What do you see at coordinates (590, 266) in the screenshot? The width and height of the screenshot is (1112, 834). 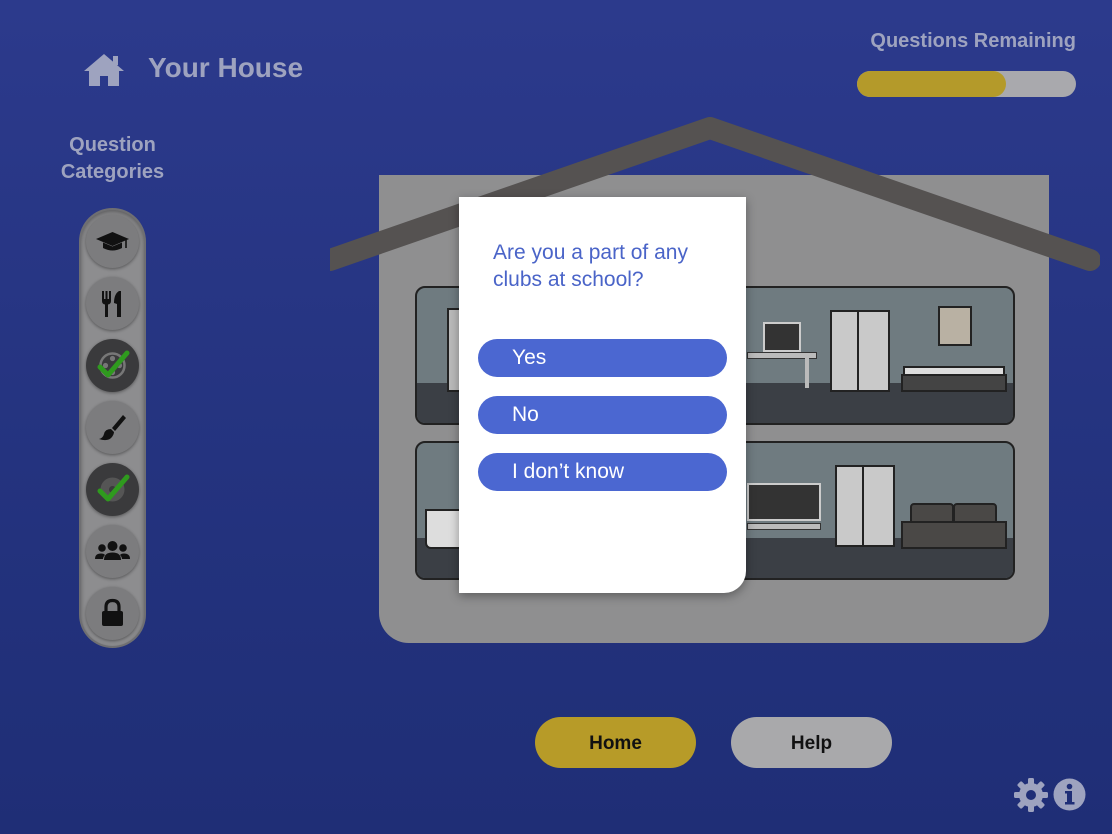 I see `question-text: Are you a part of any clubs at school?` at bounding box center [590, 266].